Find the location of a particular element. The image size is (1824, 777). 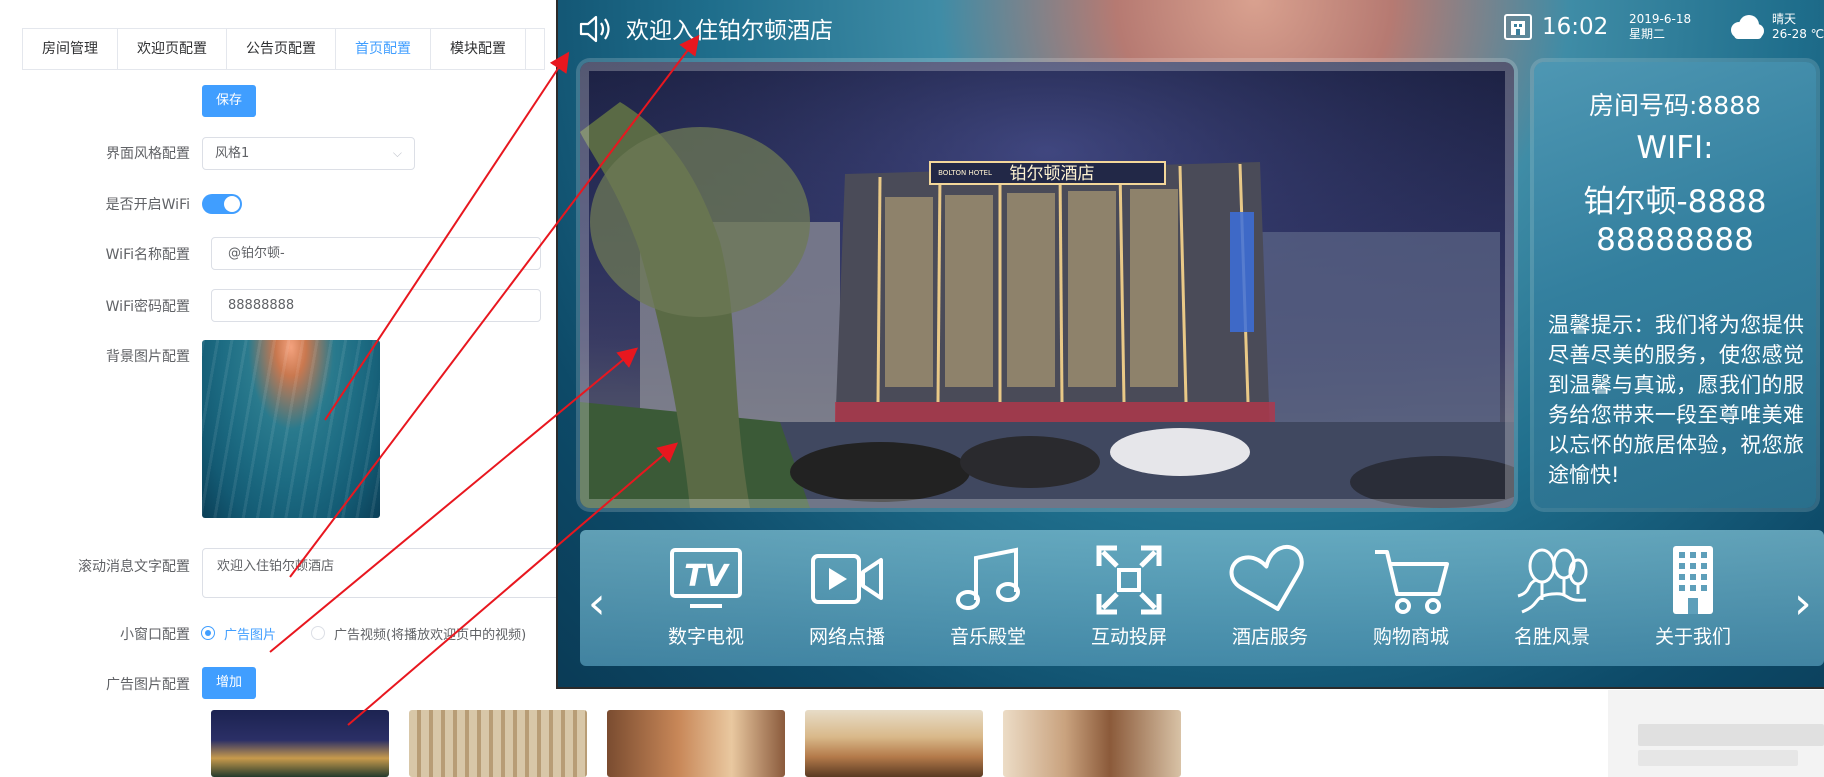

wifi-toggle is located at coordinates (222, 204).